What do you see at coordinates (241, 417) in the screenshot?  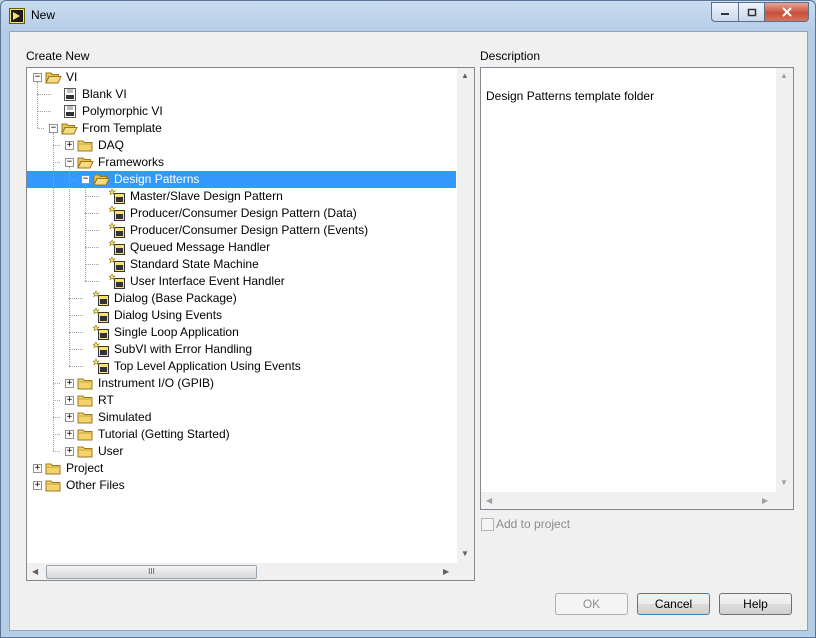 I see `tree-item: + Simulated` at bounding box center [241, 417].